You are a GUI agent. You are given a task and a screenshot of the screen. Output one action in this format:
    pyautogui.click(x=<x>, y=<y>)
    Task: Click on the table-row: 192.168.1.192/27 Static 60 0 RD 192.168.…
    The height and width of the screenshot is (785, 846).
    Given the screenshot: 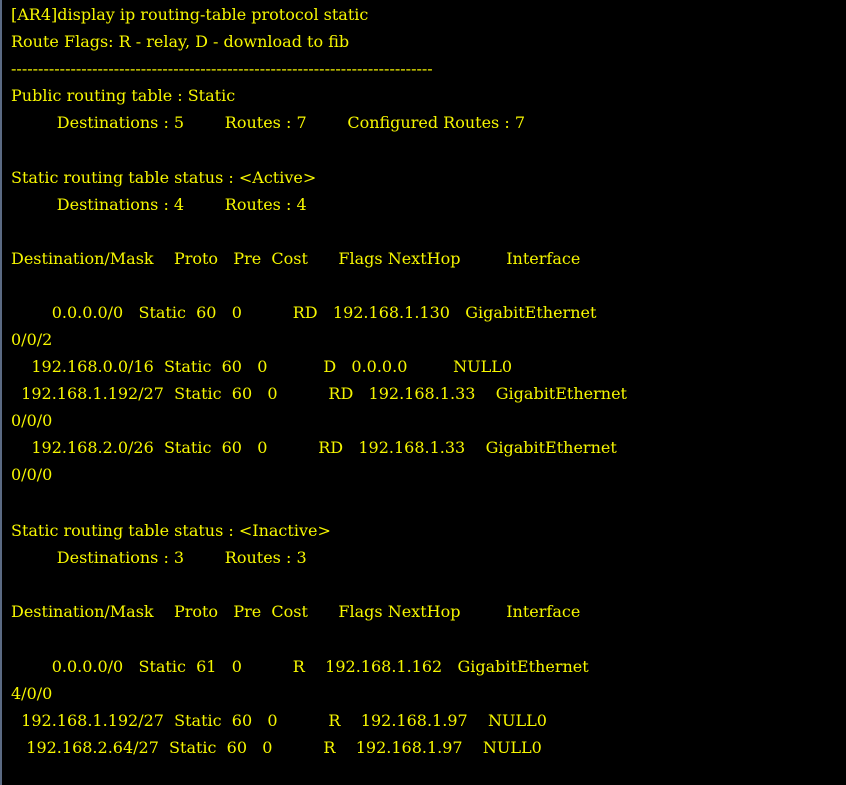 What is the action you would take?
    pyautogui.click(x=319, y=393)
    